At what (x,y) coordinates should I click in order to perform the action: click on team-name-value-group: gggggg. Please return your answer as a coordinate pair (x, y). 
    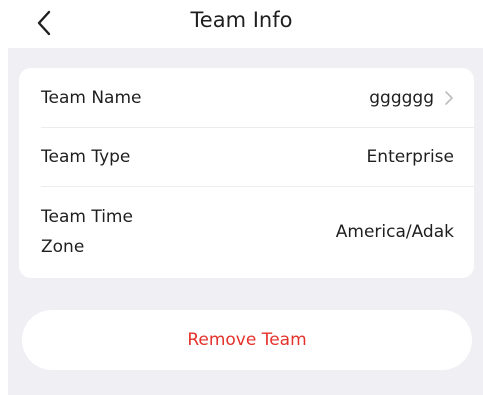
    Looking at the image, I should click on (411, 98).